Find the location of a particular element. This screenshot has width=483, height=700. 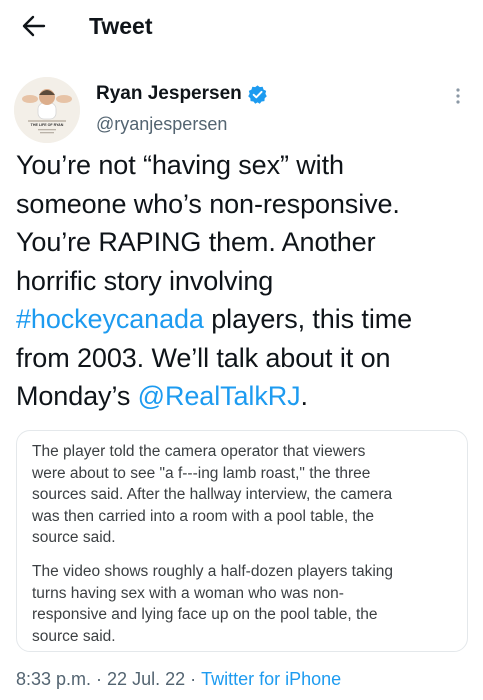

tweet-text-line: Monday’s @RealTalkRJ. is located at coordinates (246, 396).